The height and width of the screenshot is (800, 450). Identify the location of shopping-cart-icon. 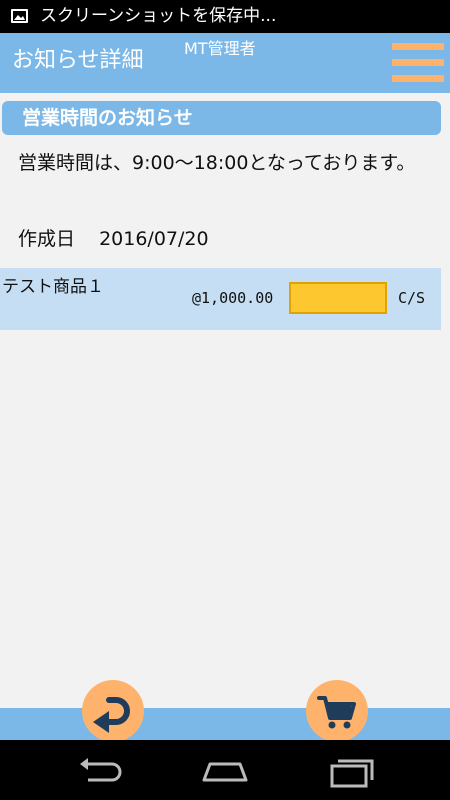
(336, 712).